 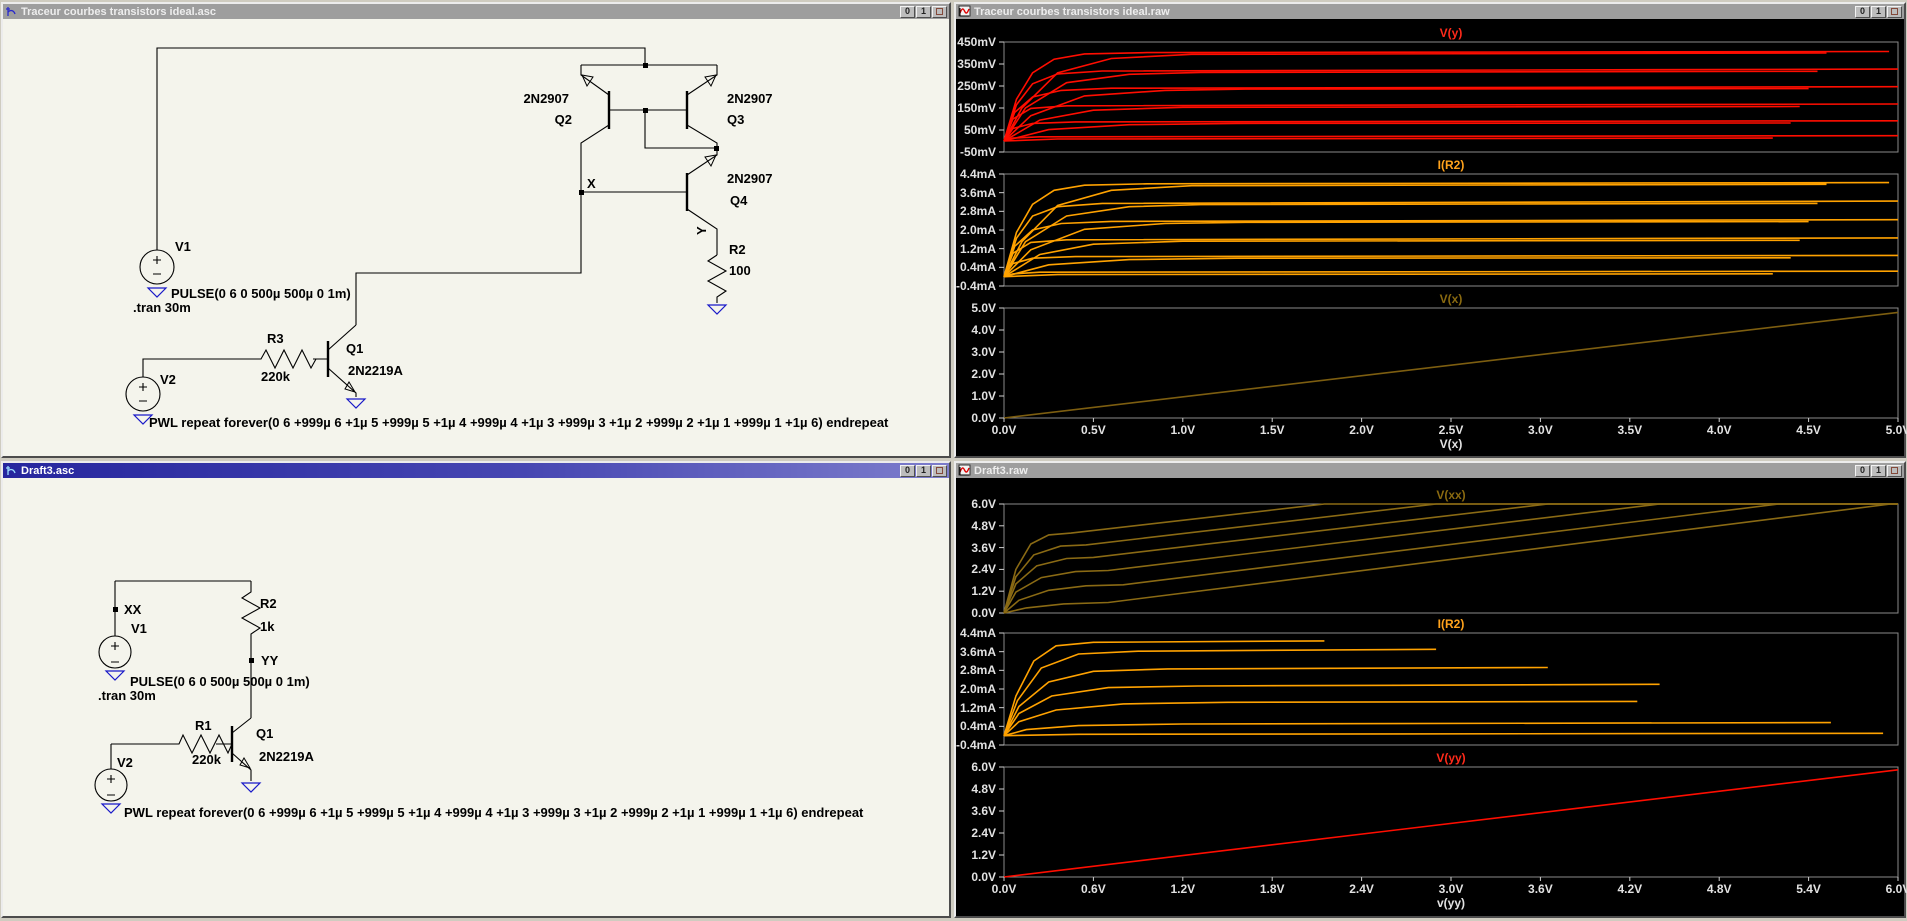 I want to click on label-v1-value: PULSE(0 6 0 500µ 500µ 0 1m), so click(x=261, y=293).